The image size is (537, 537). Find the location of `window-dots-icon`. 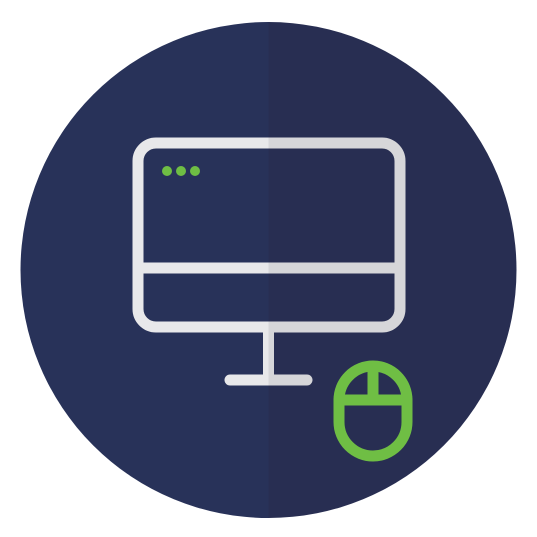

window-dots-icon is located at coordinates (181, 171).